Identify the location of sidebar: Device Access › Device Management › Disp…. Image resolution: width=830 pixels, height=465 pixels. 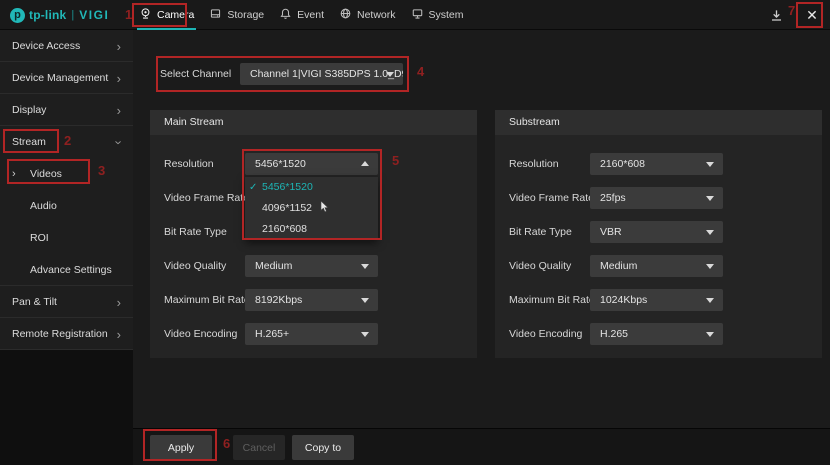
(66, 247).